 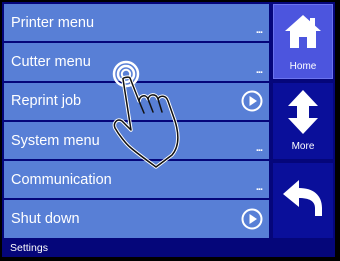 What do you see at coordinates (29, 248) in the screenshot?
I see `status-bar-title: Settings` at bounding box center [29, 248].